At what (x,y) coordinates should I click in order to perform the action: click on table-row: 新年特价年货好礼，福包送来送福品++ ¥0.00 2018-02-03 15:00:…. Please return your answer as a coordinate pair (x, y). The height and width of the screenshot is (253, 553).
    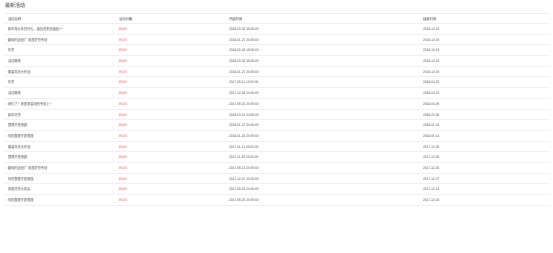
    Looking at the image, I should click on (277, 29).